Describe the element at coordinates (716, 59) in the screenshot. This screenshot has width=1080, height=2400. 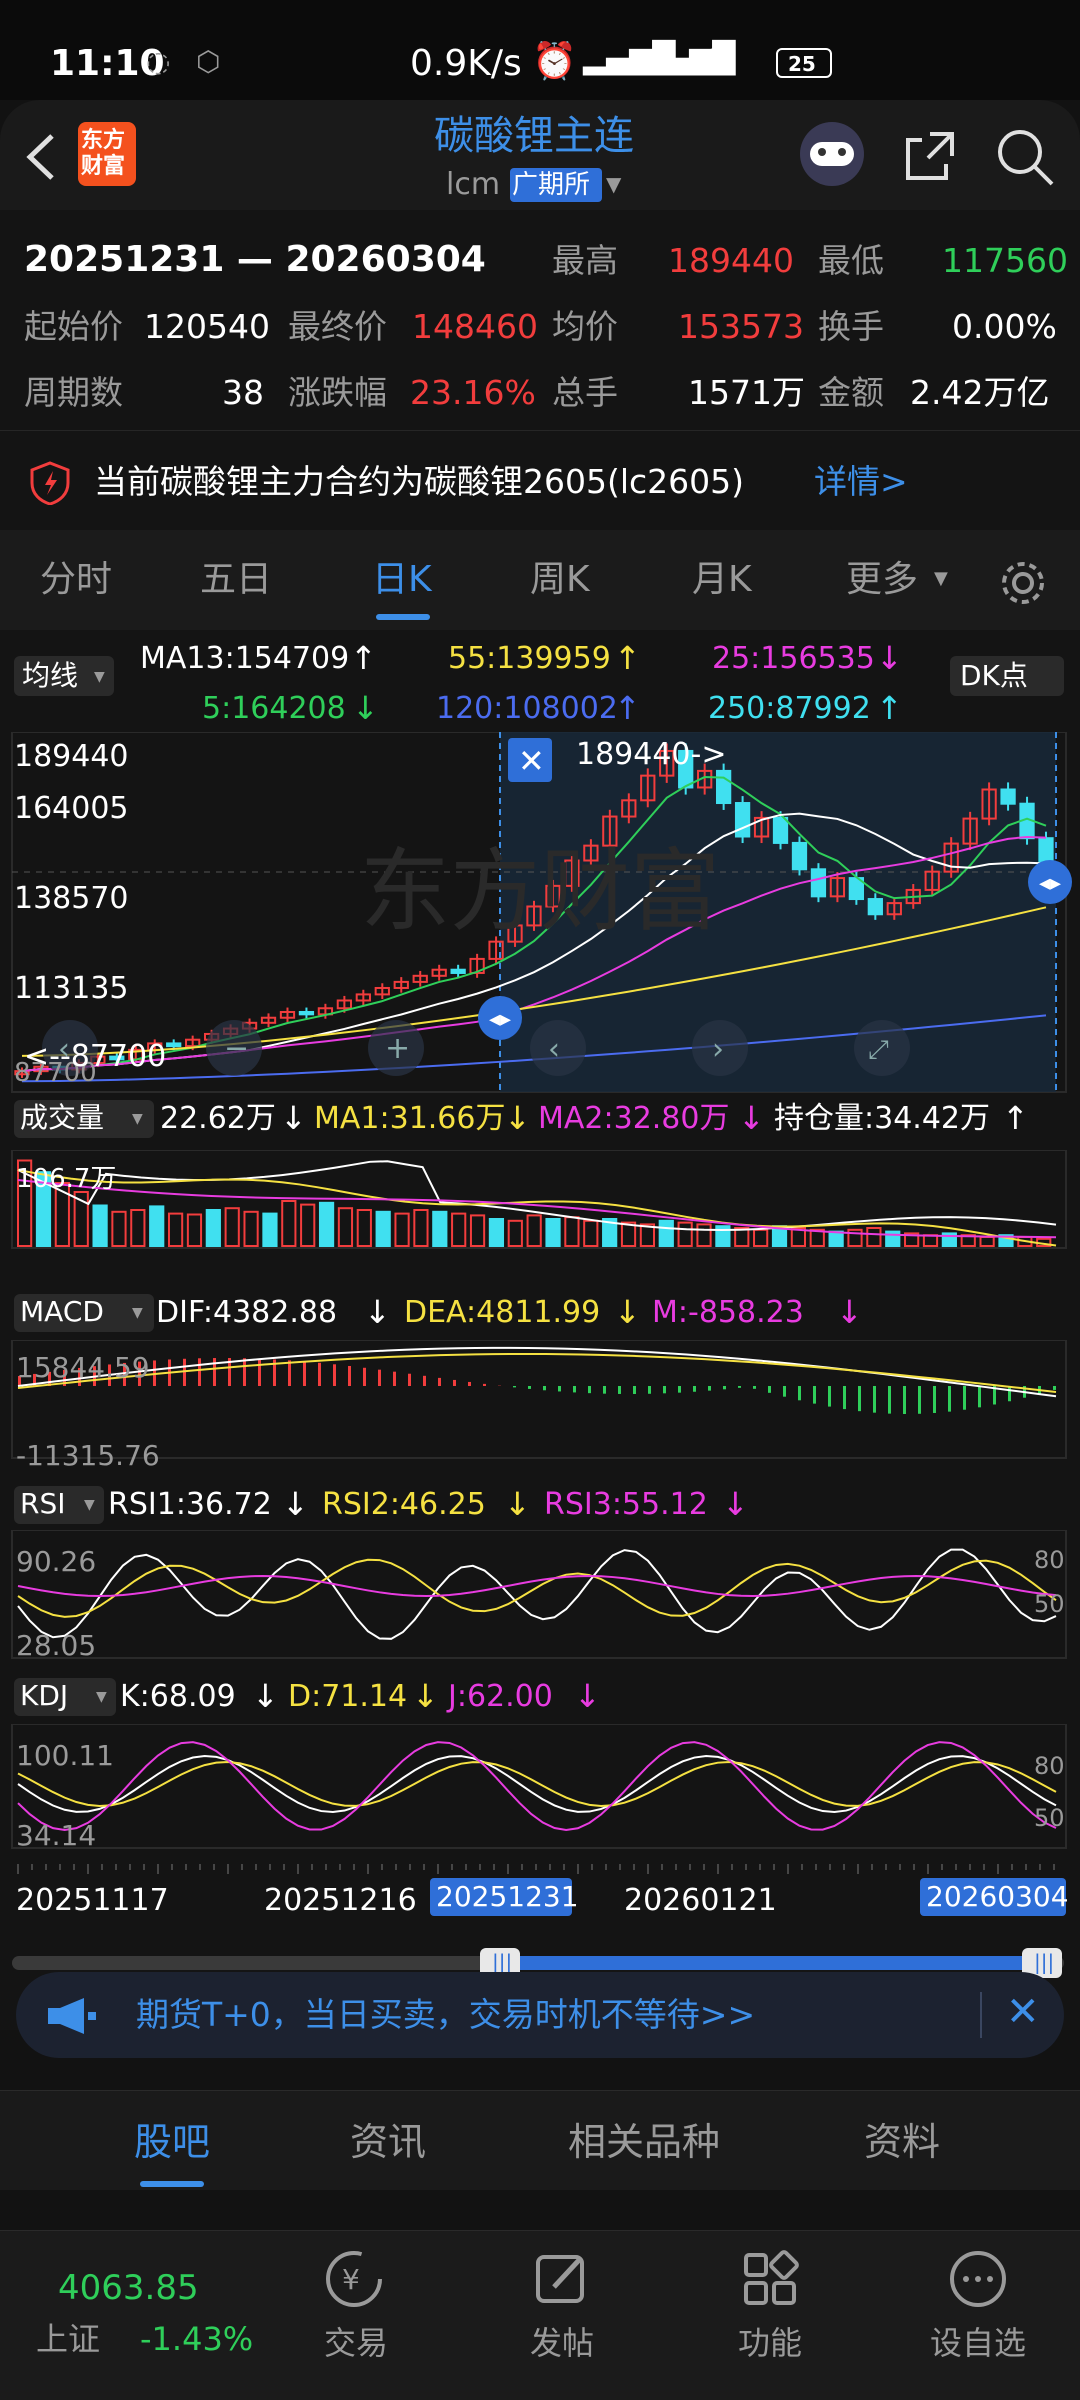
I see `wifi-icon: ◠` at that location.